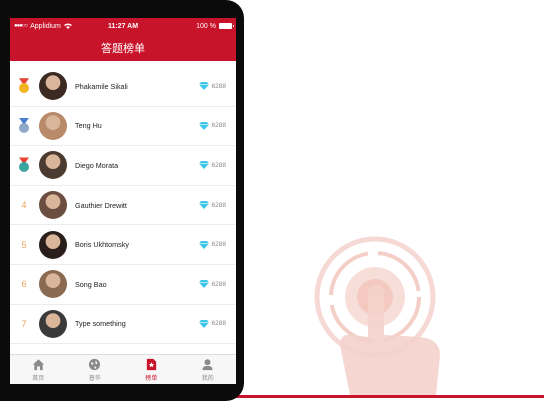 Image resolution: width=544 pixels, height=401 pixels. I want to click on rank-number: 5, so click(24, 244).